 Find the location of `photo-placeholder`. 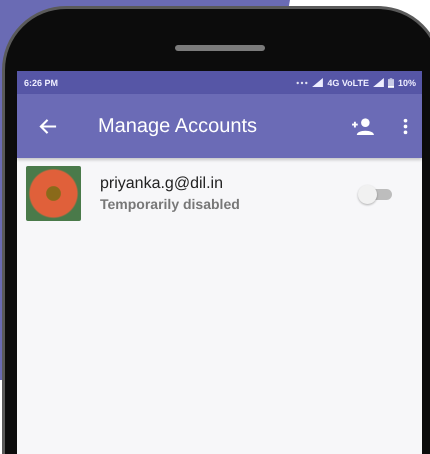

photo-placeholder is located at coordinates (53, 193).